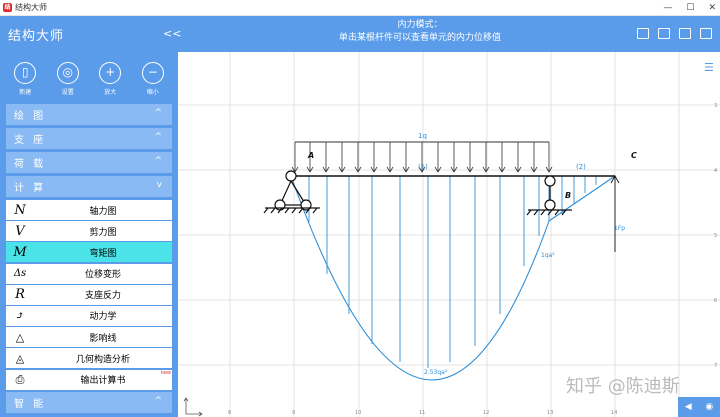 This screenshot has width=720, height=417. I want to click on section-draw: 绘 图 ^, so click(89, 114).